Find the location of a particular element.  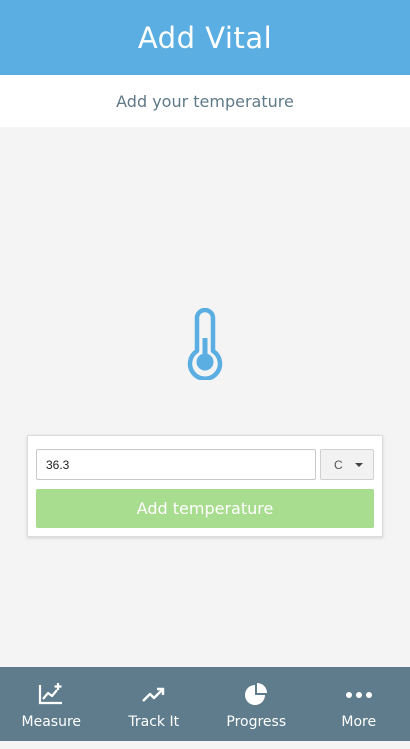

tab-more: More is located at coordinates (359, 704).